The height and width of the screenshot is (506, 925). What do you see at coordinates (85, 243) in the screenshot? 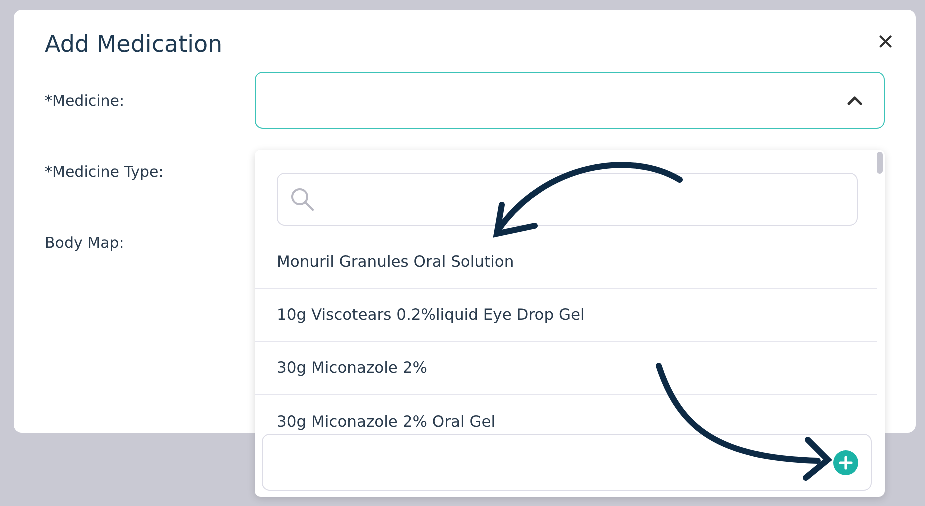
I see `field-label: Body Map:` at bounding box center [85, 243].